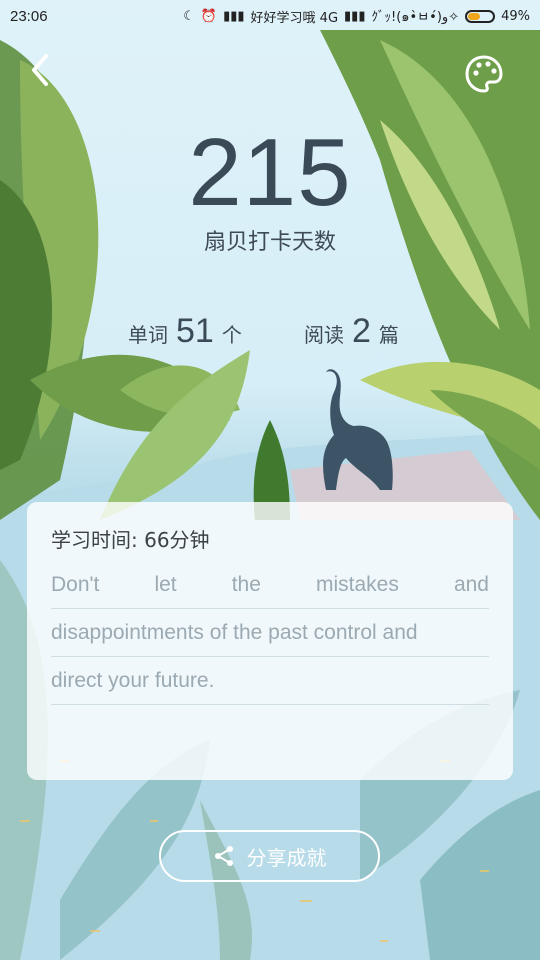 This screenshot has width=540, height=960. What do you see at coordinates (189, 16) in the screenshot?
I see `dnd-moon-icon: ☾` at bounding box center [189, 16].